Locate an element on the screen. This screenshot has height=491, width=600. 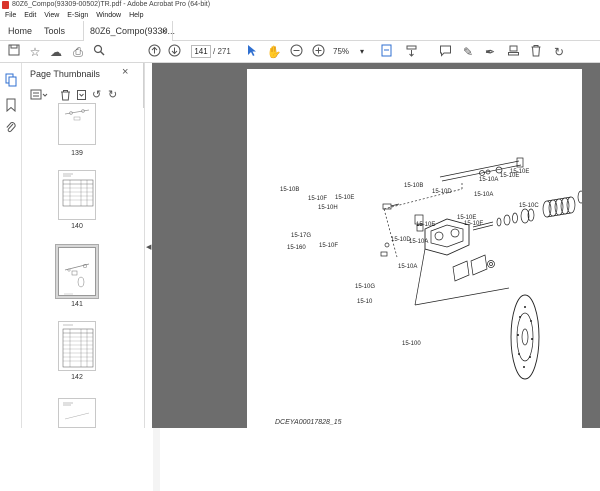
callout-label: 15-10H is located at coordinates (328, 208).